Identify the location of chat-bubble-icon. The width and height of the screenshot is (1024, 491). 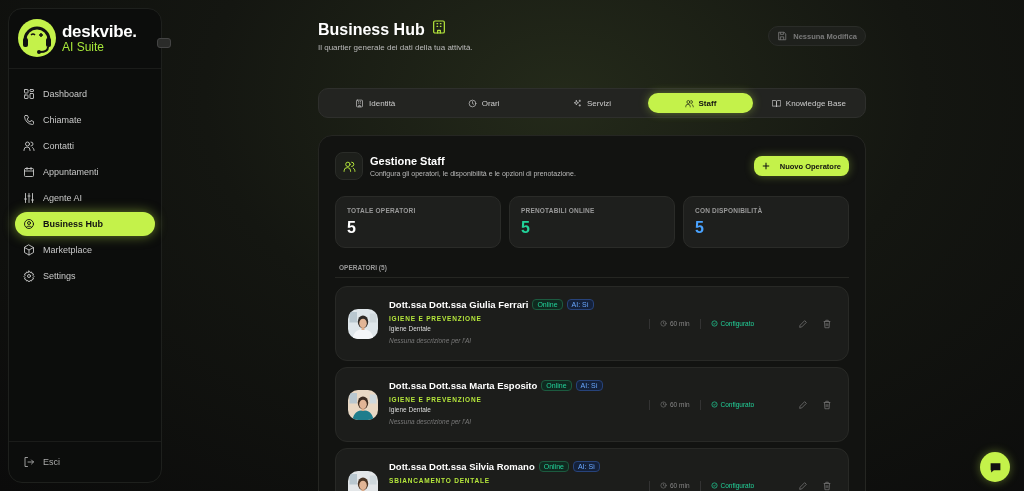
(995, 467).